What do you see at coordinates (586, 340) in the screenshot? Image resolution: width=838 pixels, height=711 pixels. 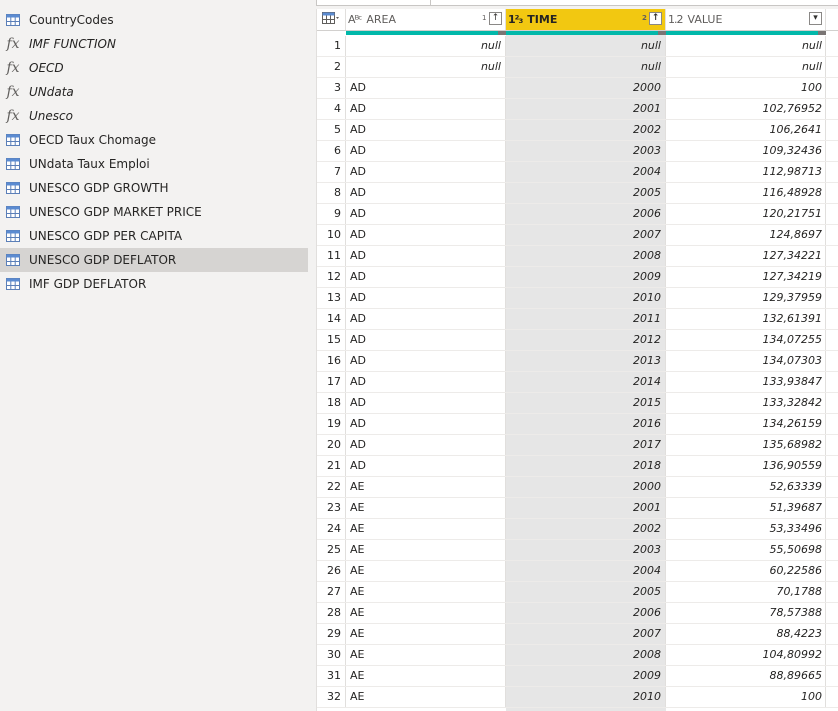 I see `cell-time: 2012` at bounding box center [586, 340].